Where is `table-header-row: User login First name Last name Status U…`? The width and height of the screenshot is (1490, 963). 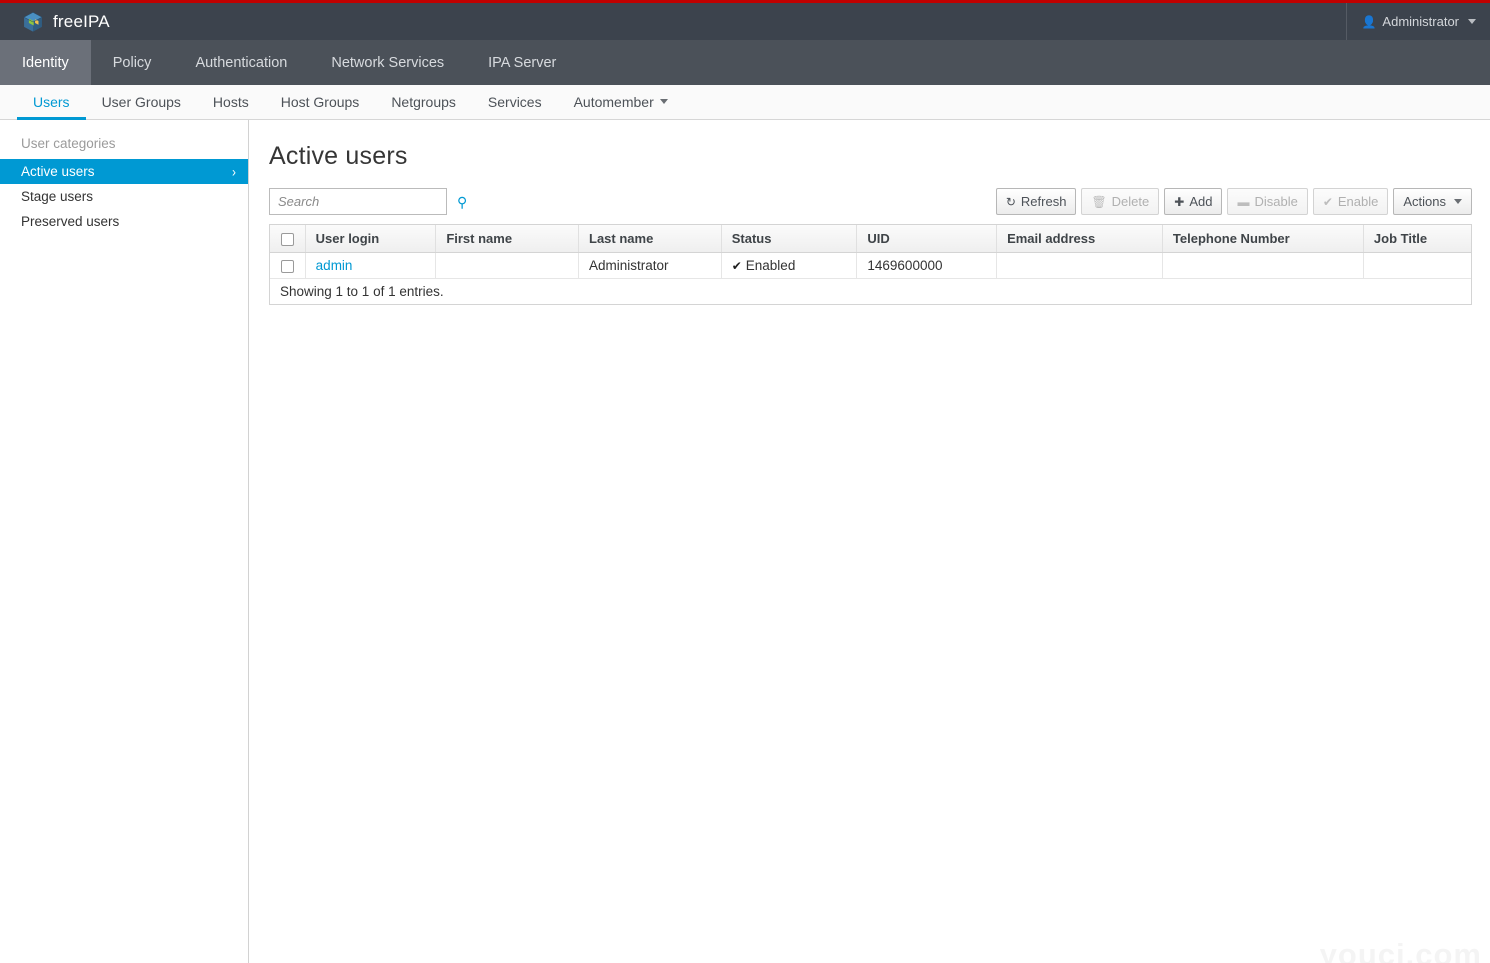 table-header-row: User login First name Last name Status U… is located at coordinates (870, 239).